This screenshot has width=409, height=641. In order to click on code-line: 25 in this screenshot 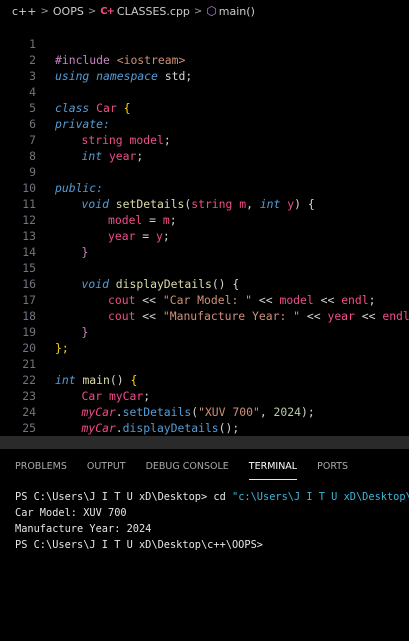, I will do `click(204, 419)`.